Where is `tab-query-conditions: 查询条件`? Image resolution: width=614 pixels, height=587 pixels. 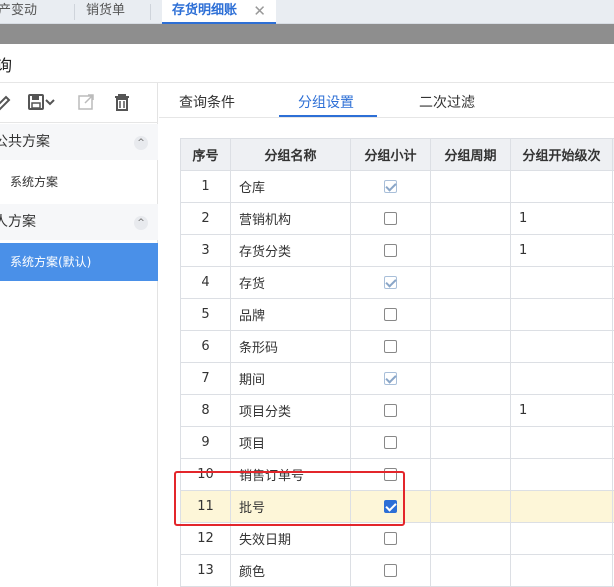 tab-query-conditions: 查询条件 is located at coordinates (207, 104).